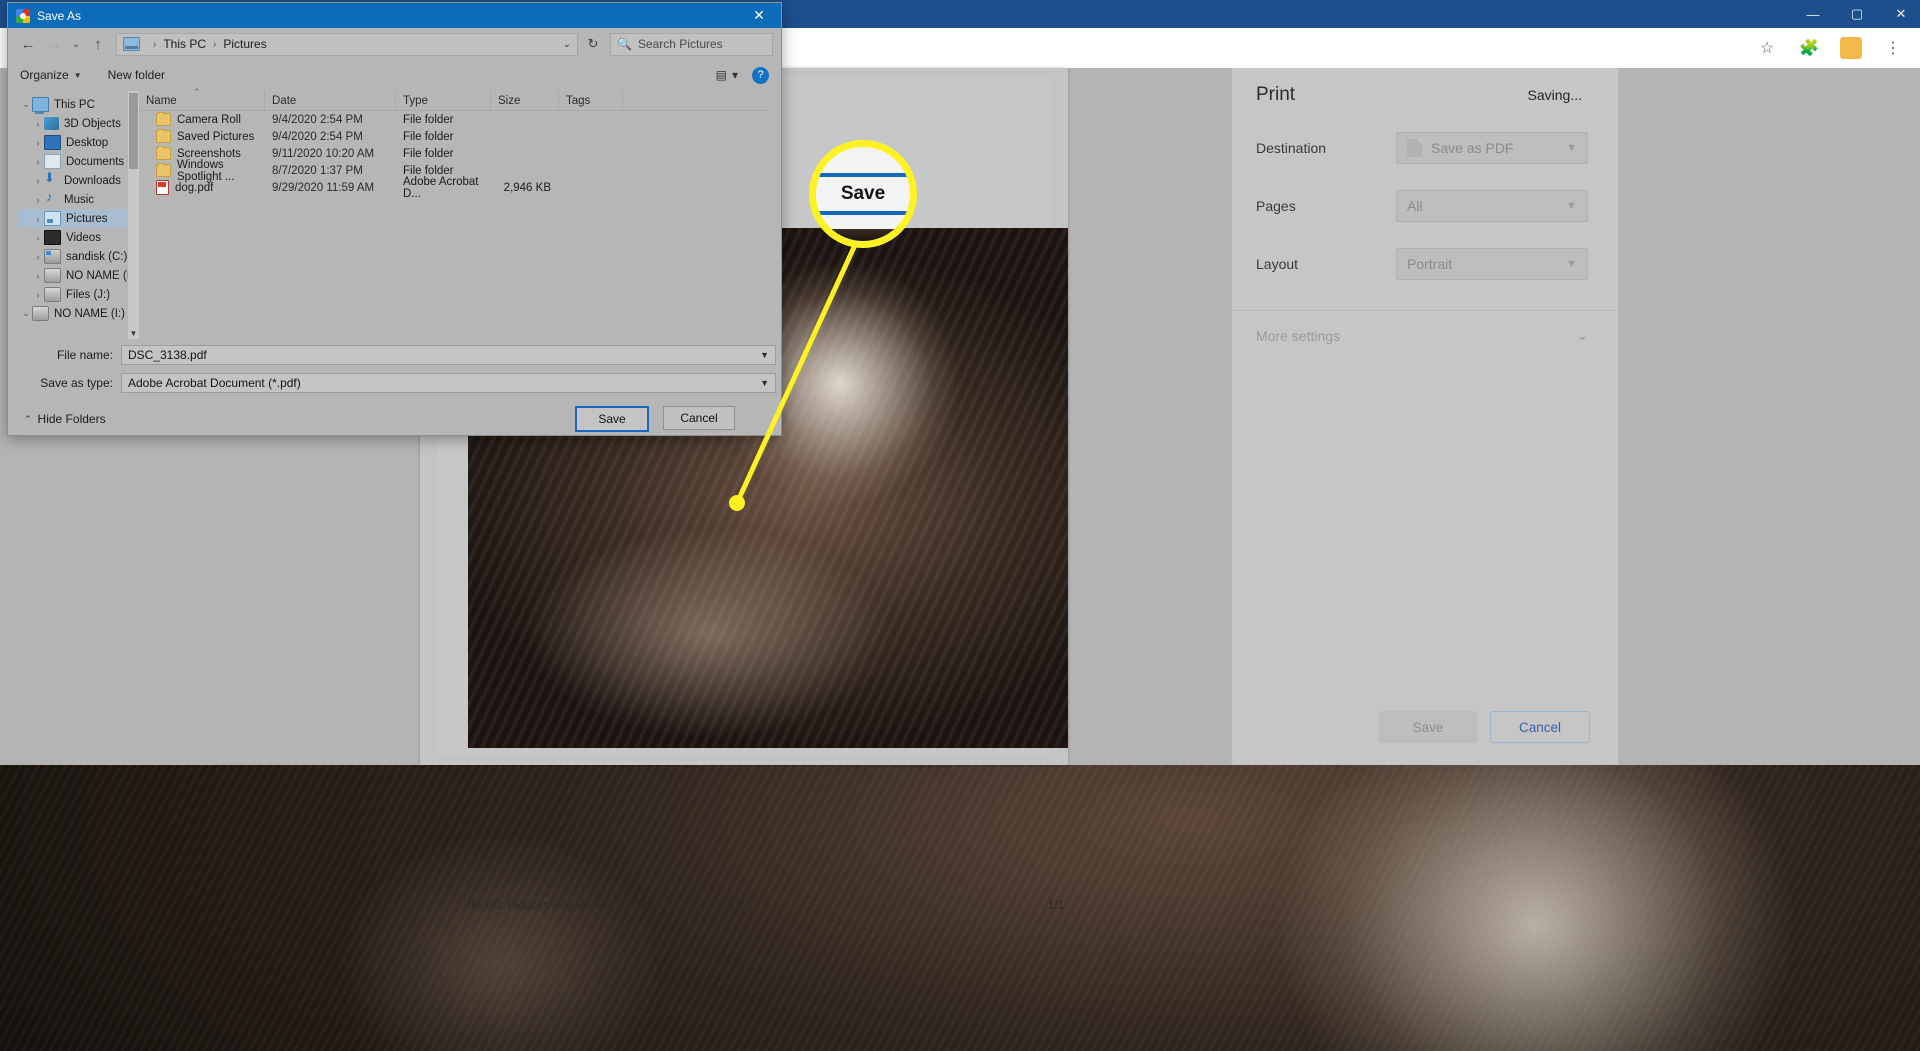 The height and width of the screenshot is (1051, 1920). What do you see at coordinates (57, 419) in the screenshot?
I see `hide-folders-toggle: ⌃ Hide Folders` at bounding box center [57, 419].